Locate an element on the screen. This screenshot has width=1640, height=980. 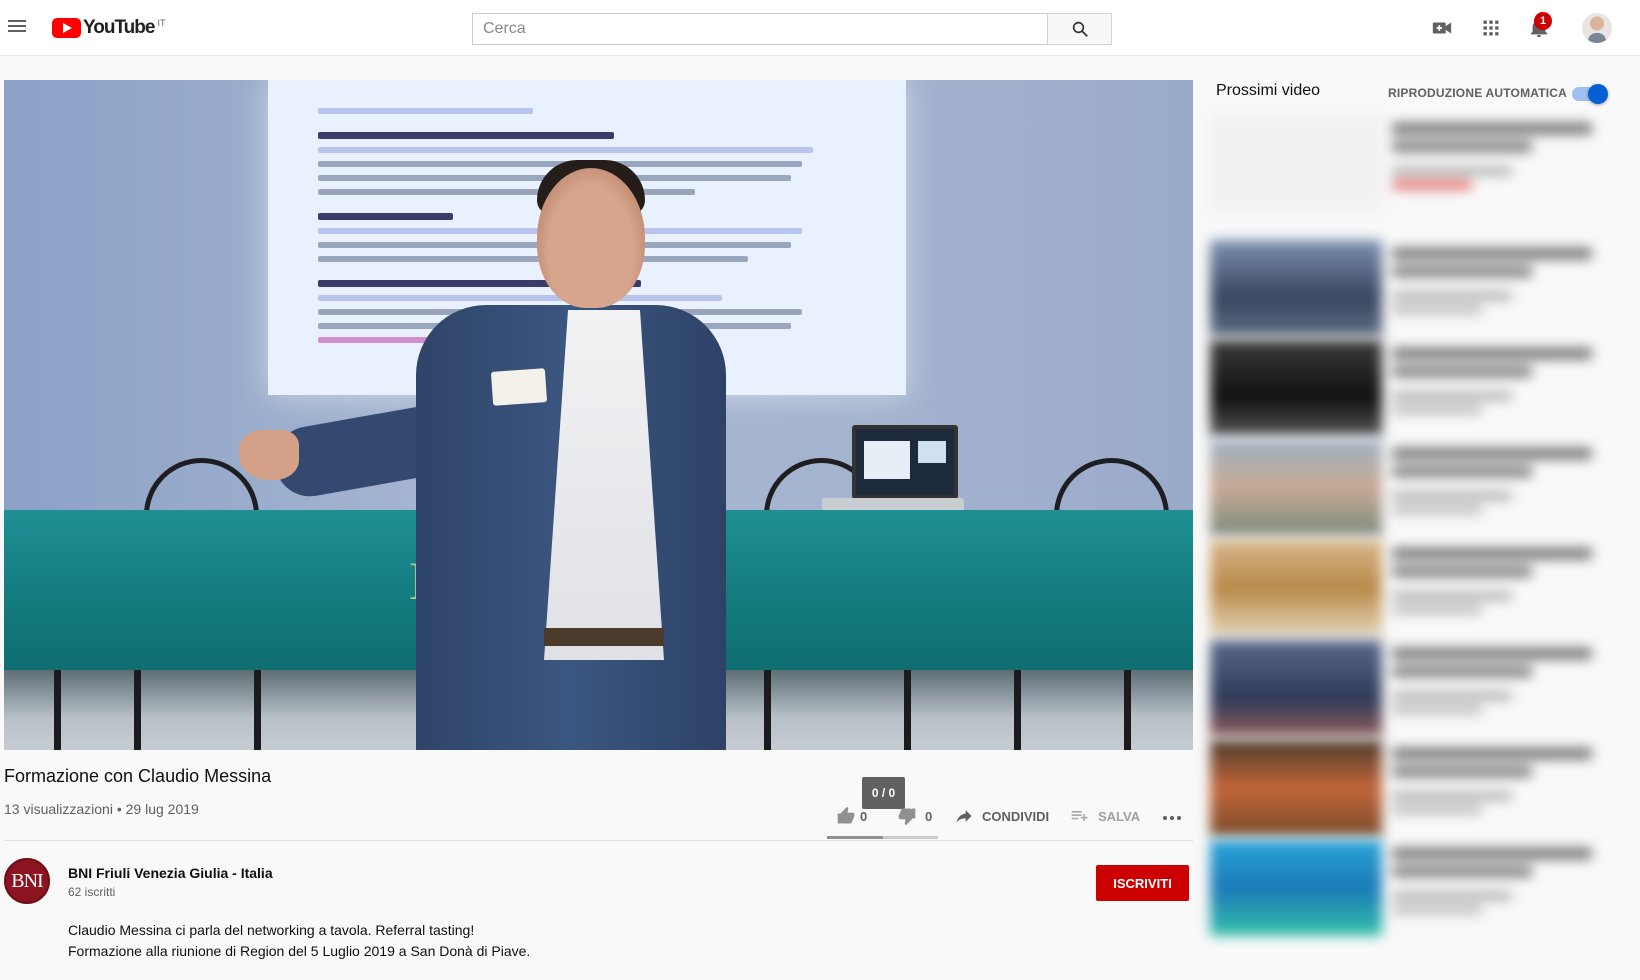
apps-button is located at coordinates (1491, 28).